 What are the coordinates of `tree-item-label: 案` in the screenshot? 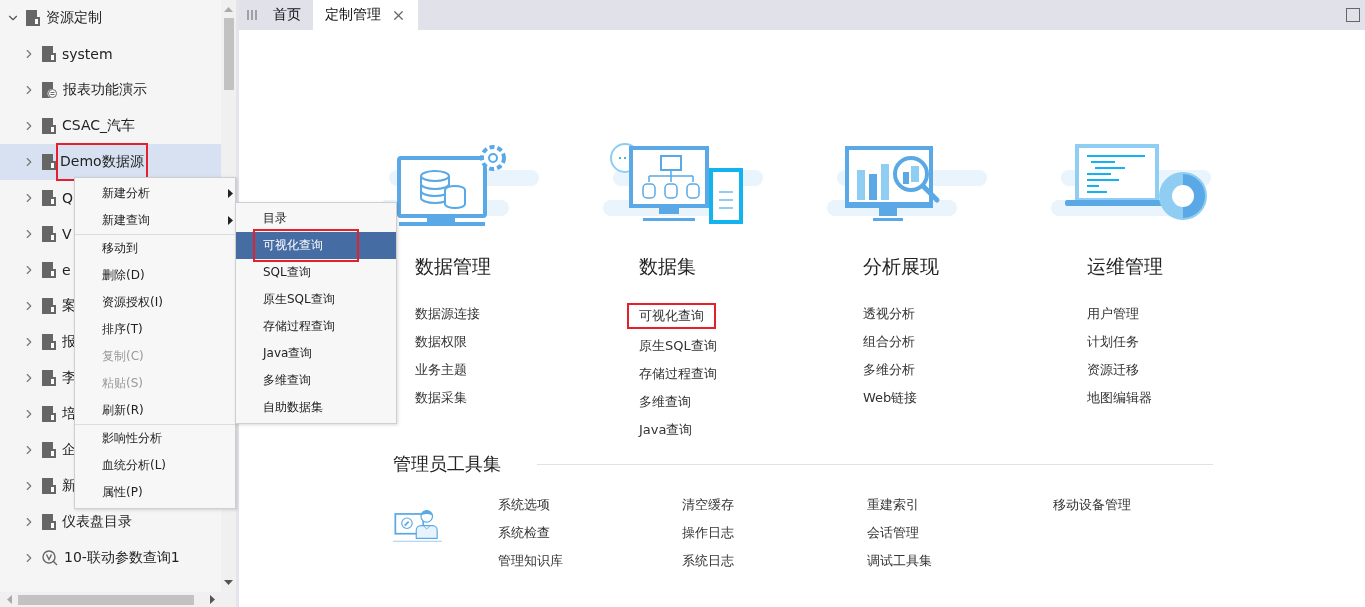 It's located at (69, 306).